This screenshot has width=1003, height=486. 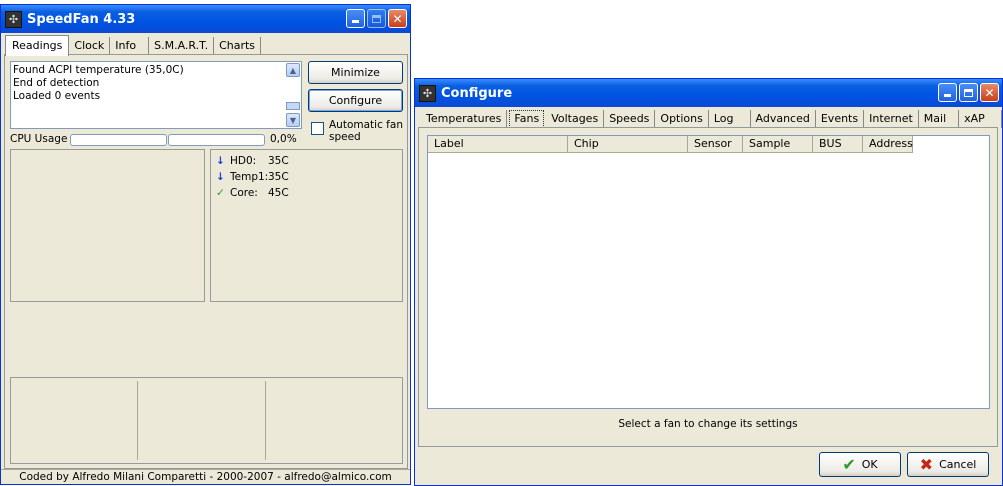 I want to click on temp-row-hd0: ↓ HD0: 35C, so click(x=252, y=161).